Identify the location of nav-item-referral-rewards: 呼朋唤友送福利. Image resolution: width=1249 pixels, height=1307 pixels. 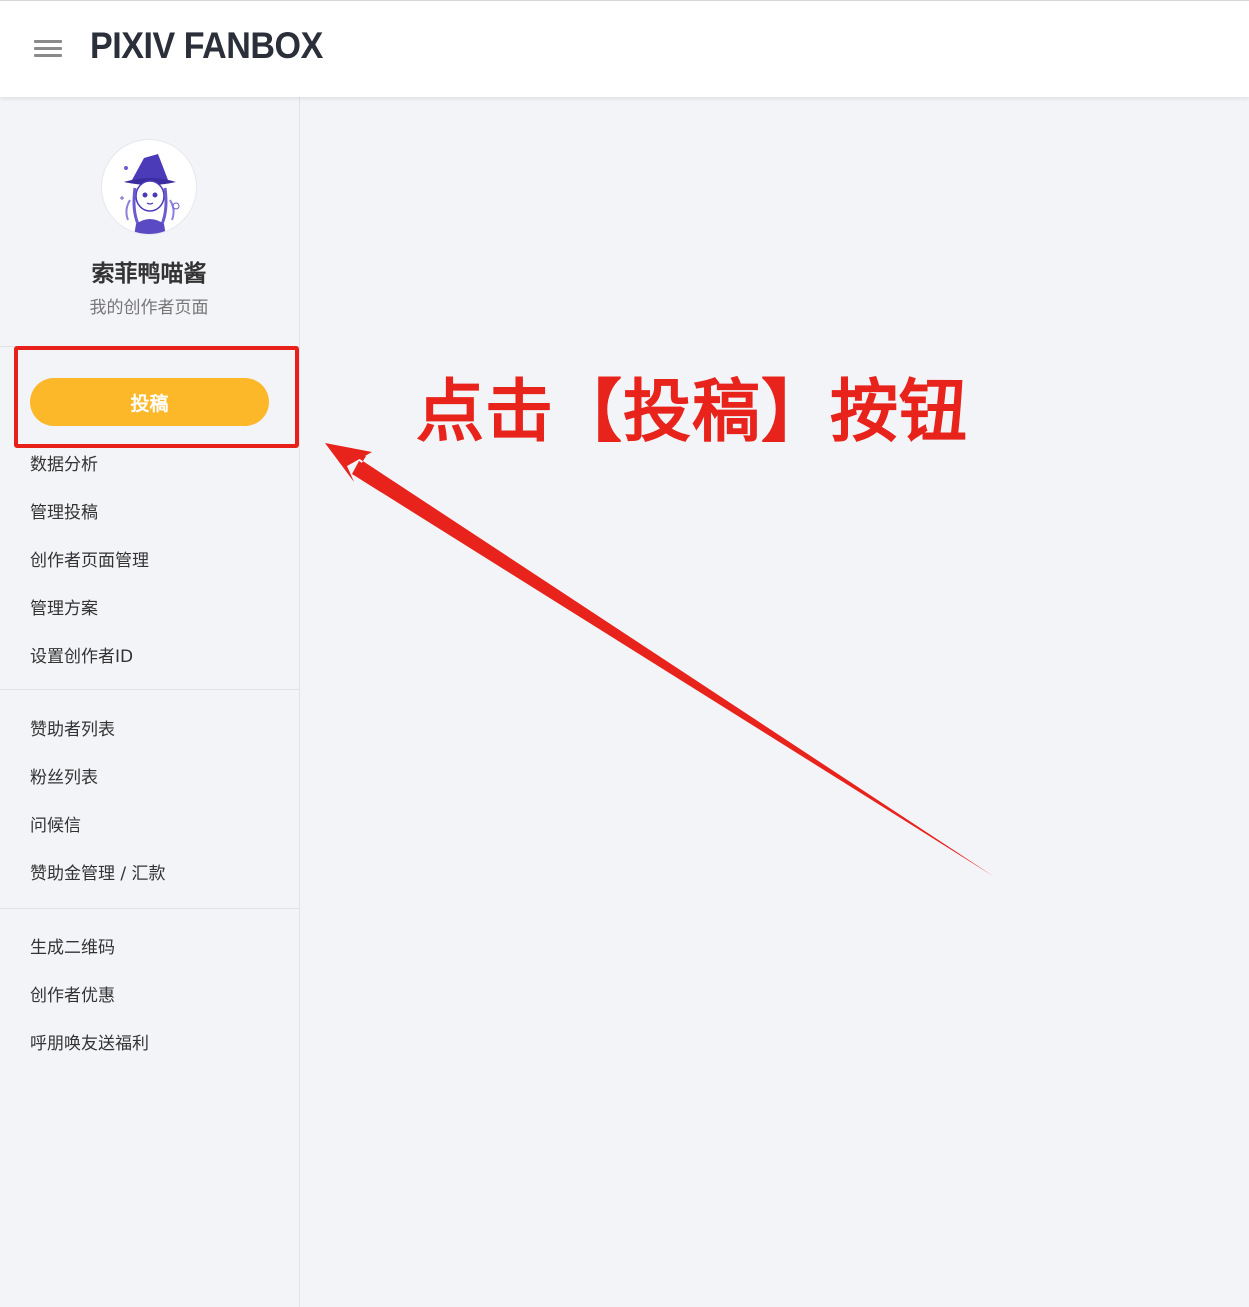
(89, 1041).